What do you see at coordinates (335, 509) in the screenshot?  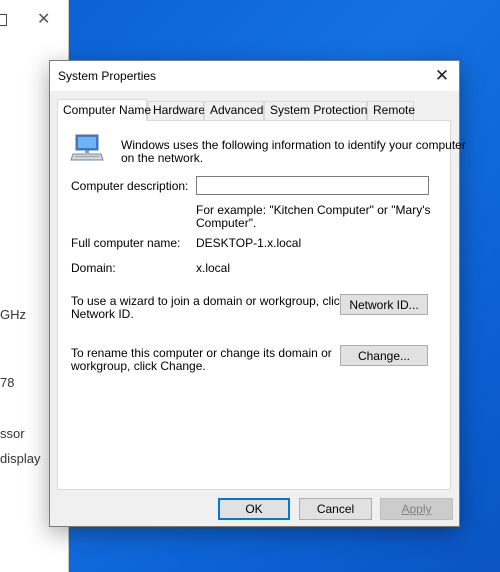 I see `cancel-button: Cancel` at bounding box center [335, 509].